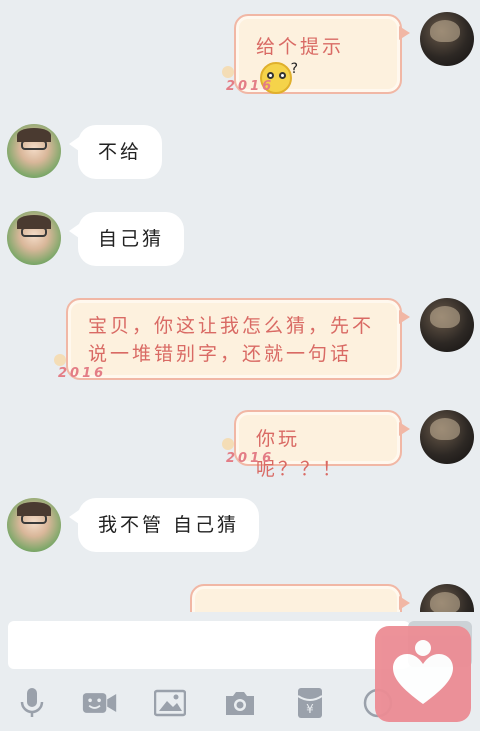 This screenshot has width=480, height=731. I want to click on image-icon, so click(170, 703).